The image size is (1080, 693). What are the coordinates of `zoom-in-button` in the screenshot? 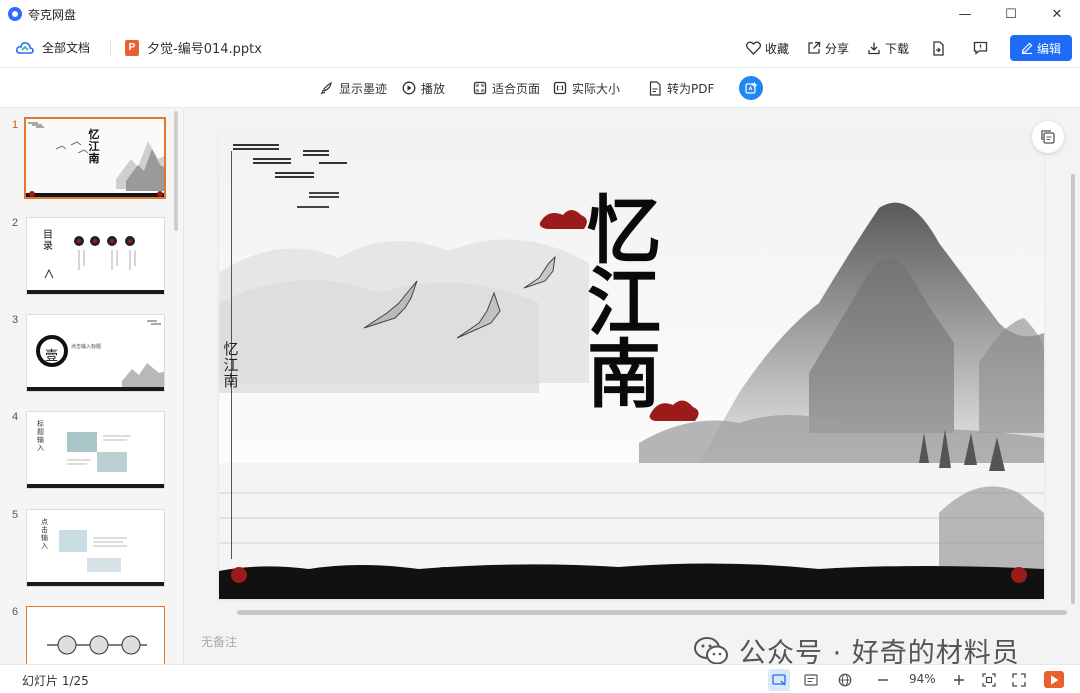 It's located at (959, 680).